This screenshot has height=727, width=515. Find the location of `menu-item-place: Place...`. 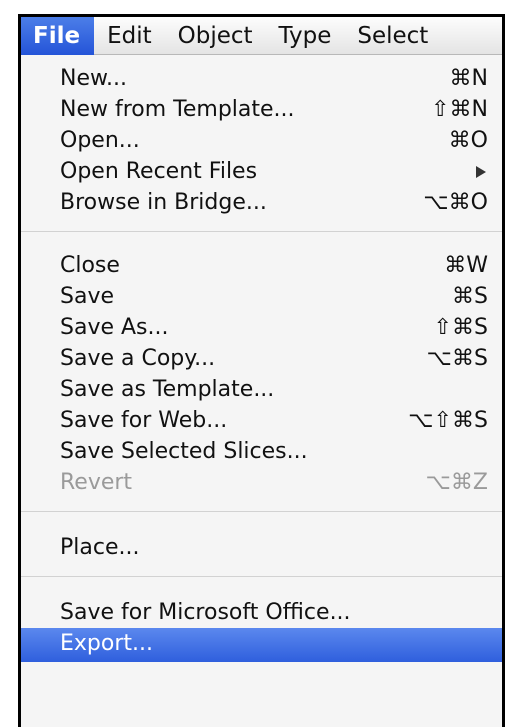

menu-item-place: Place... is located at coordinates (261, 547).